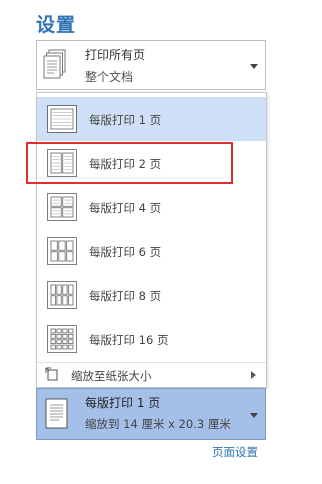 The image size is (322, 484). I want to click on menu-item-label: 每版打印 16 页, so click(129, 340).